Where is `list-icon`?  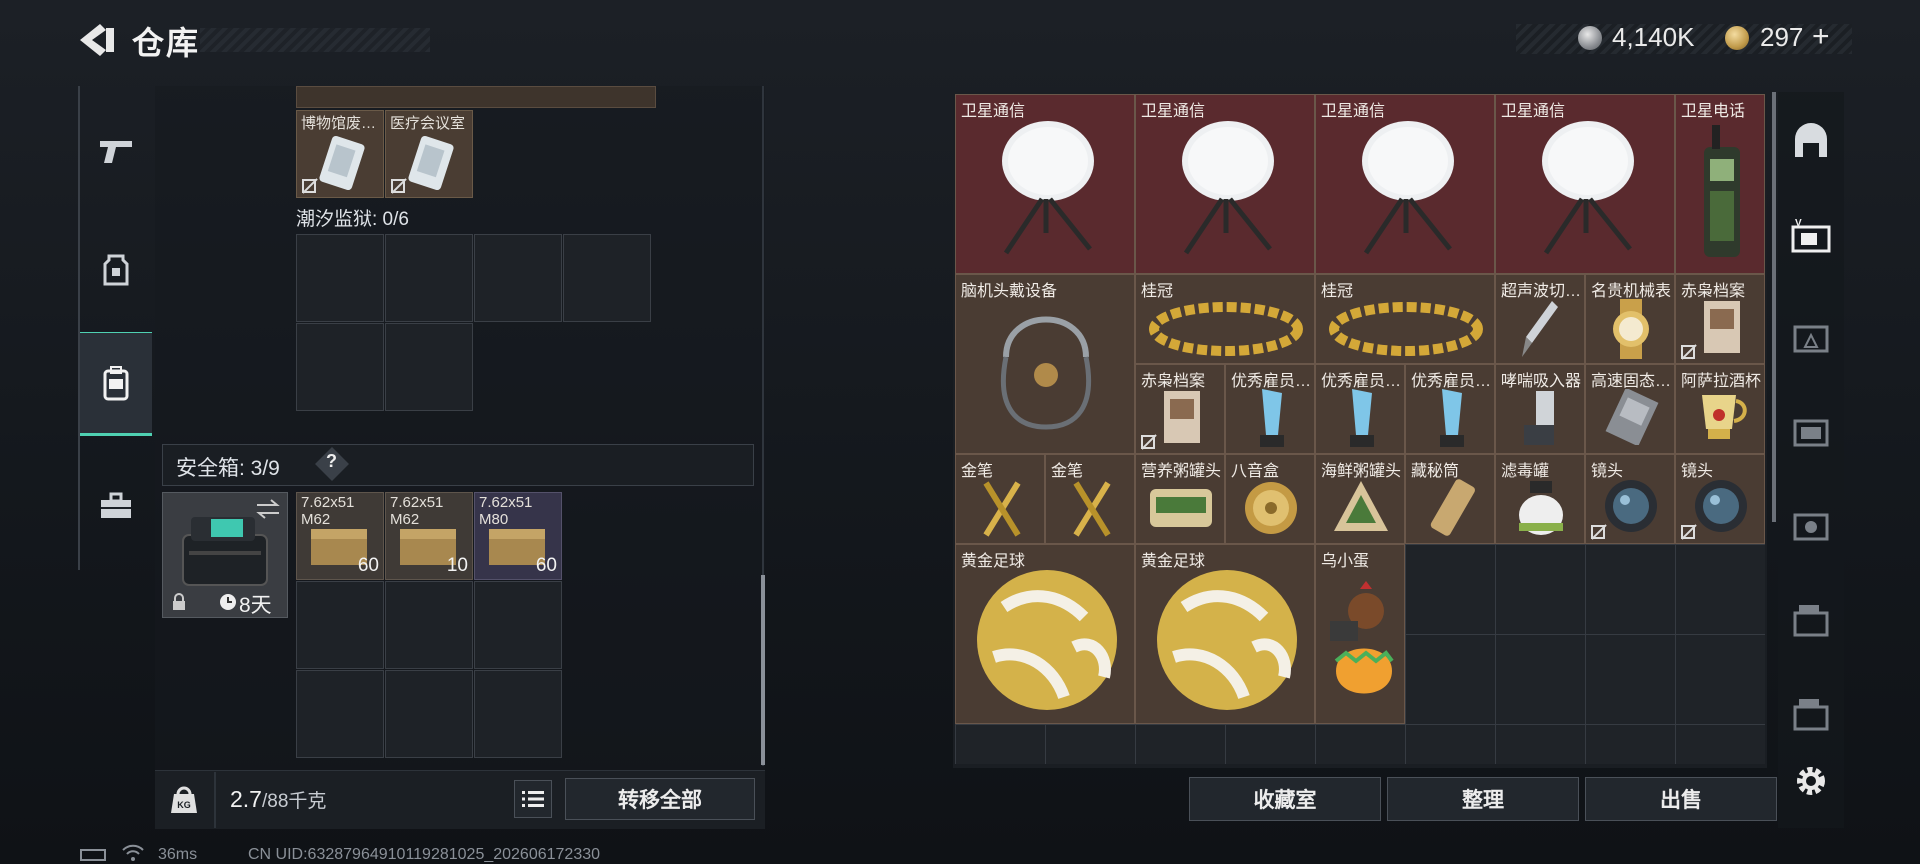
list-icon is located at coordinates (533, 799).